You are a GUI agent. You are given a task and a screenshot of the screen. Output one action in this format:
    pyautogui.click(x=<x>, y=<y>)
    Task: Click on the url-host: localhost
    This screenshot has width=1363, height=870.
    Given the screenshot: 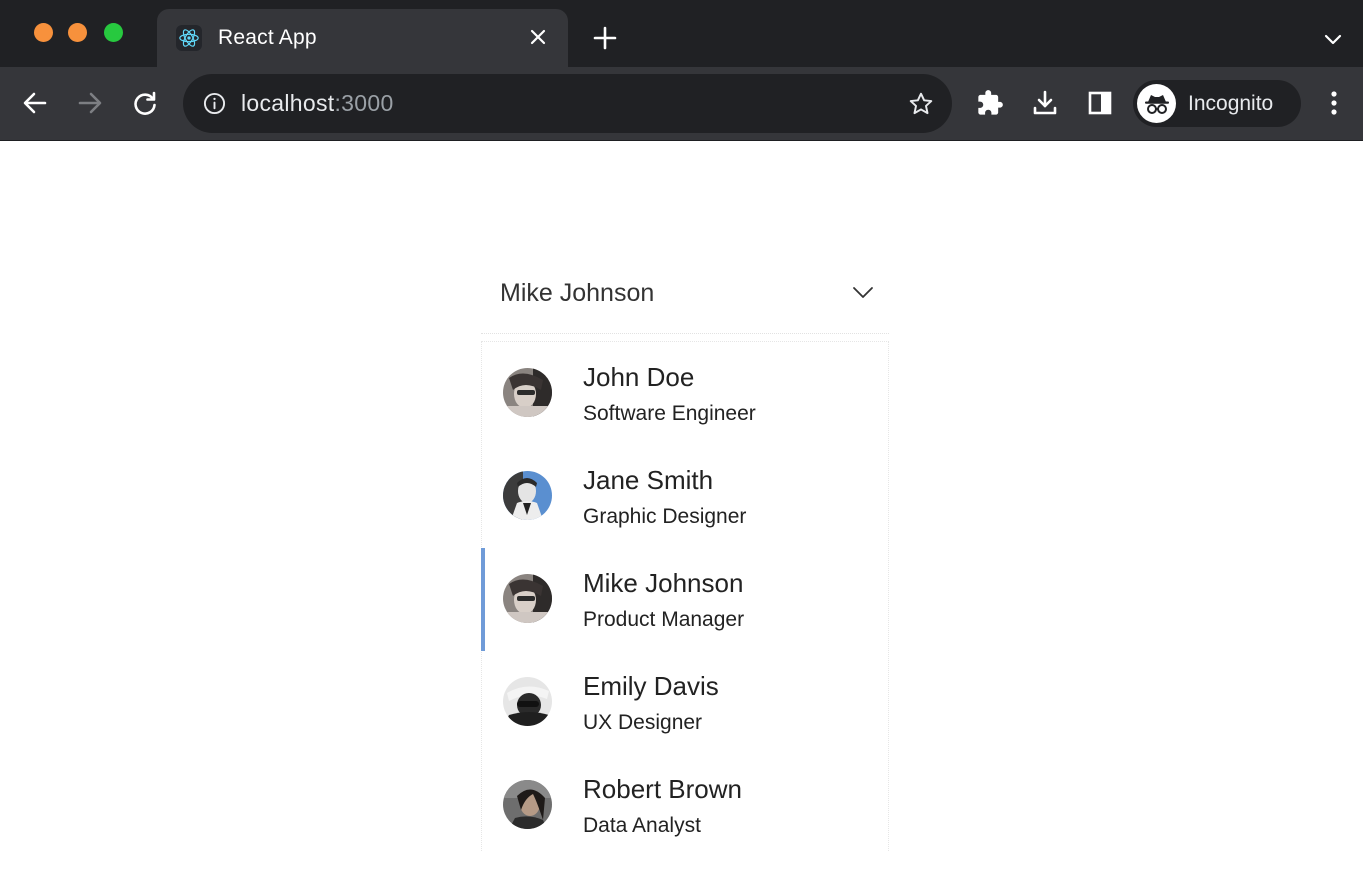 What is the action you would take?
    pyautogui.click(x=288, y=103)
    